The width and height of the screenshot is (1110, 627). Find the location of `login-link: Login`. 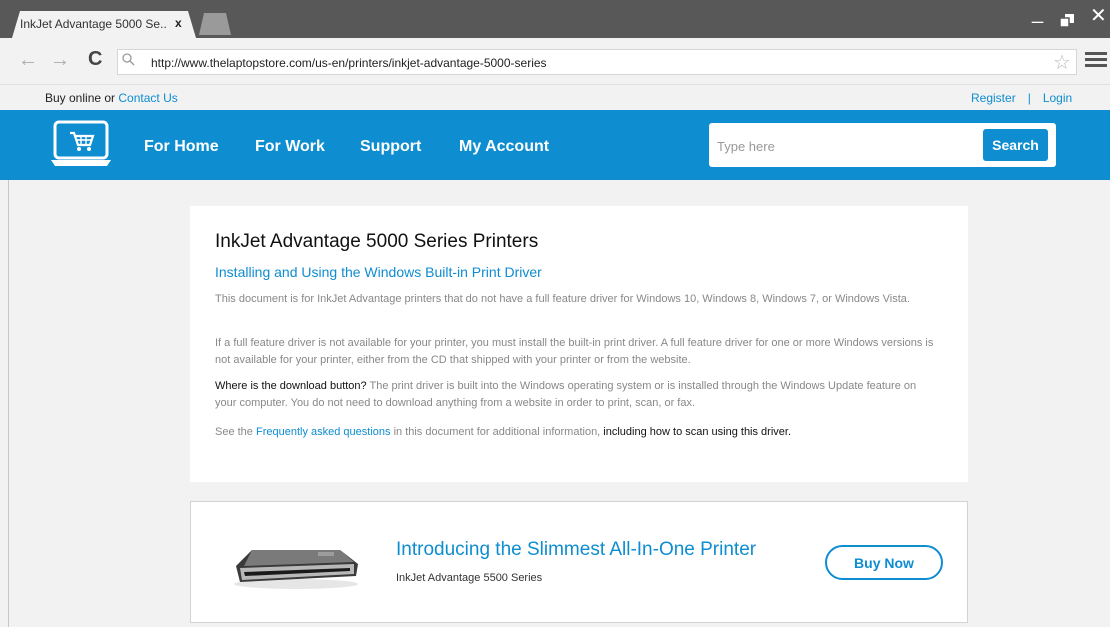

login-link: Login is located at coordinates (1057, 98).